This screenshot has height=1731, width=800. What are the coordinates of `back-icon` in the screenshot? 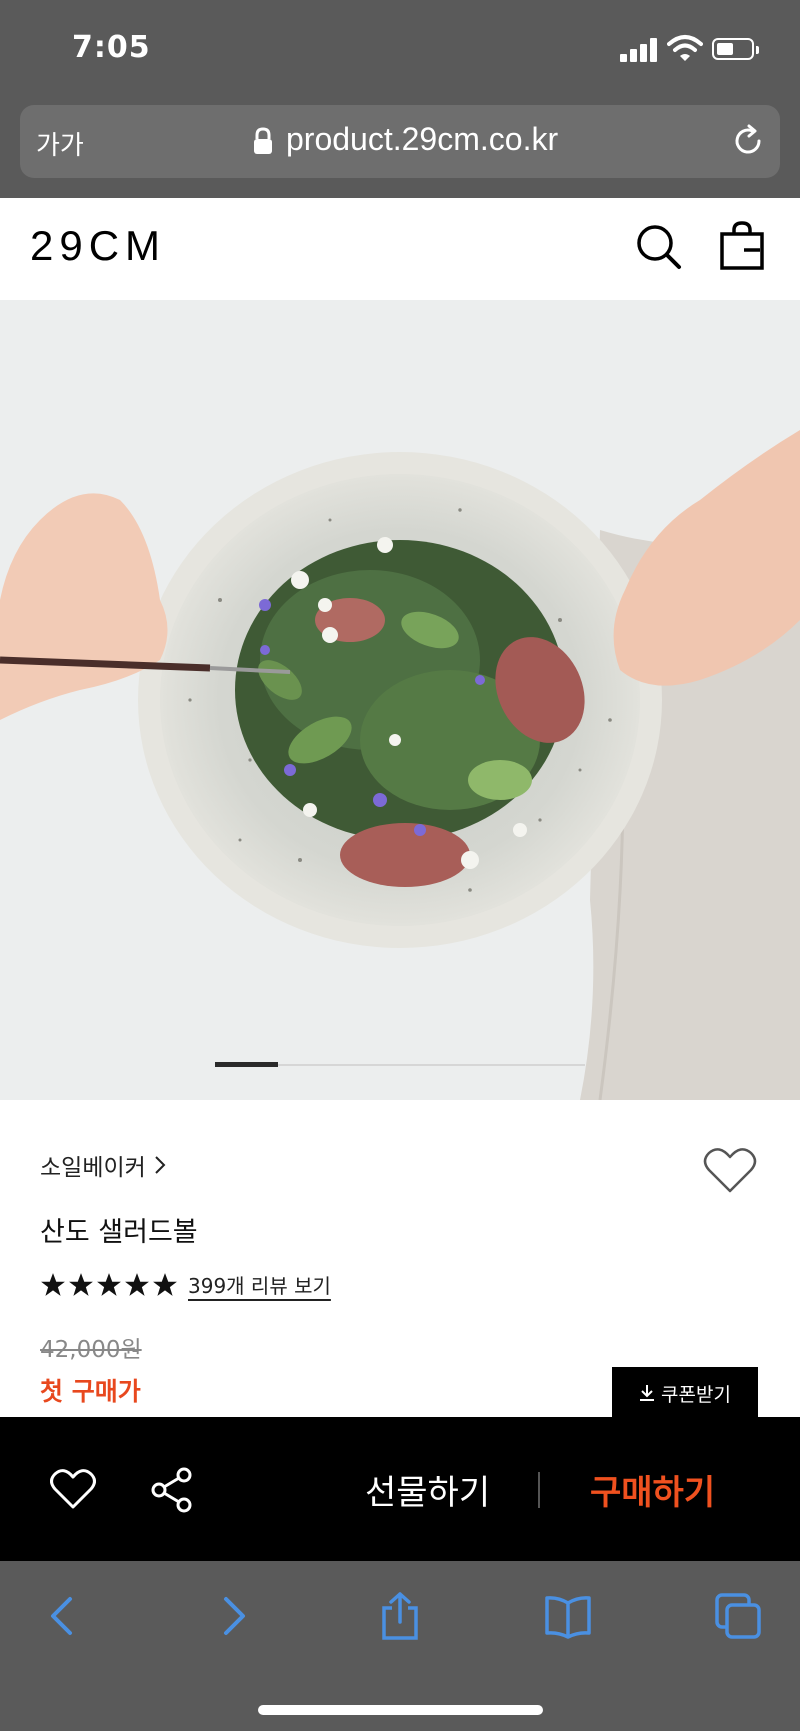 It's located at (63, 1616).